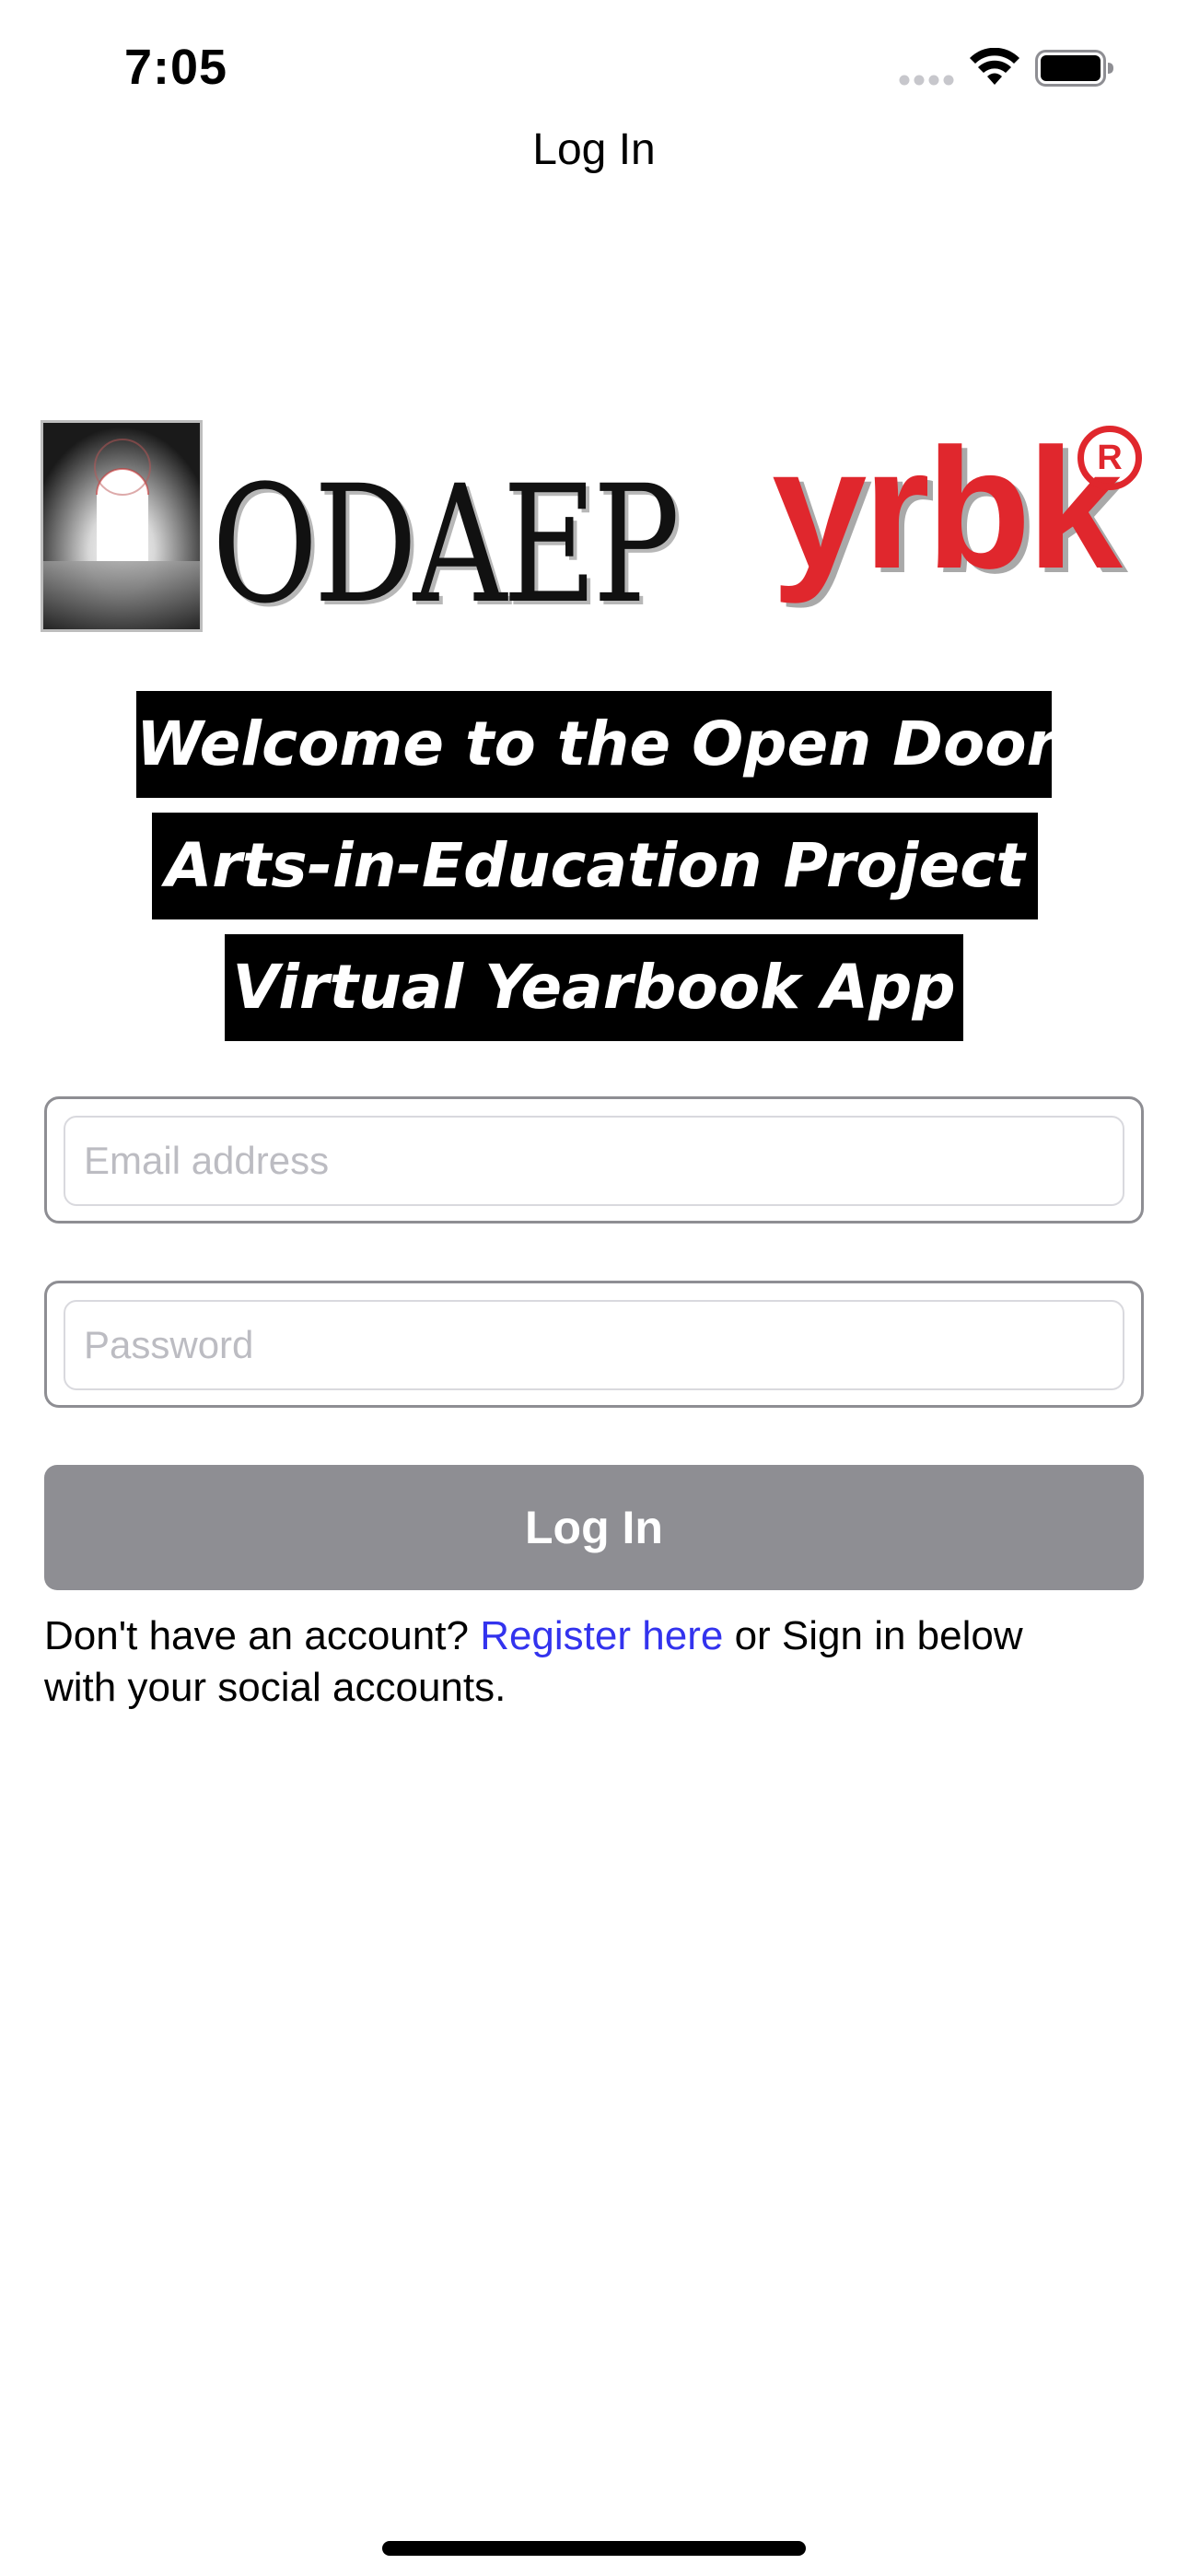 The height and width of the screenshot is (2576, 1188). I want to click on logo-wordmark-main: ODAEP, so click(446, 545).